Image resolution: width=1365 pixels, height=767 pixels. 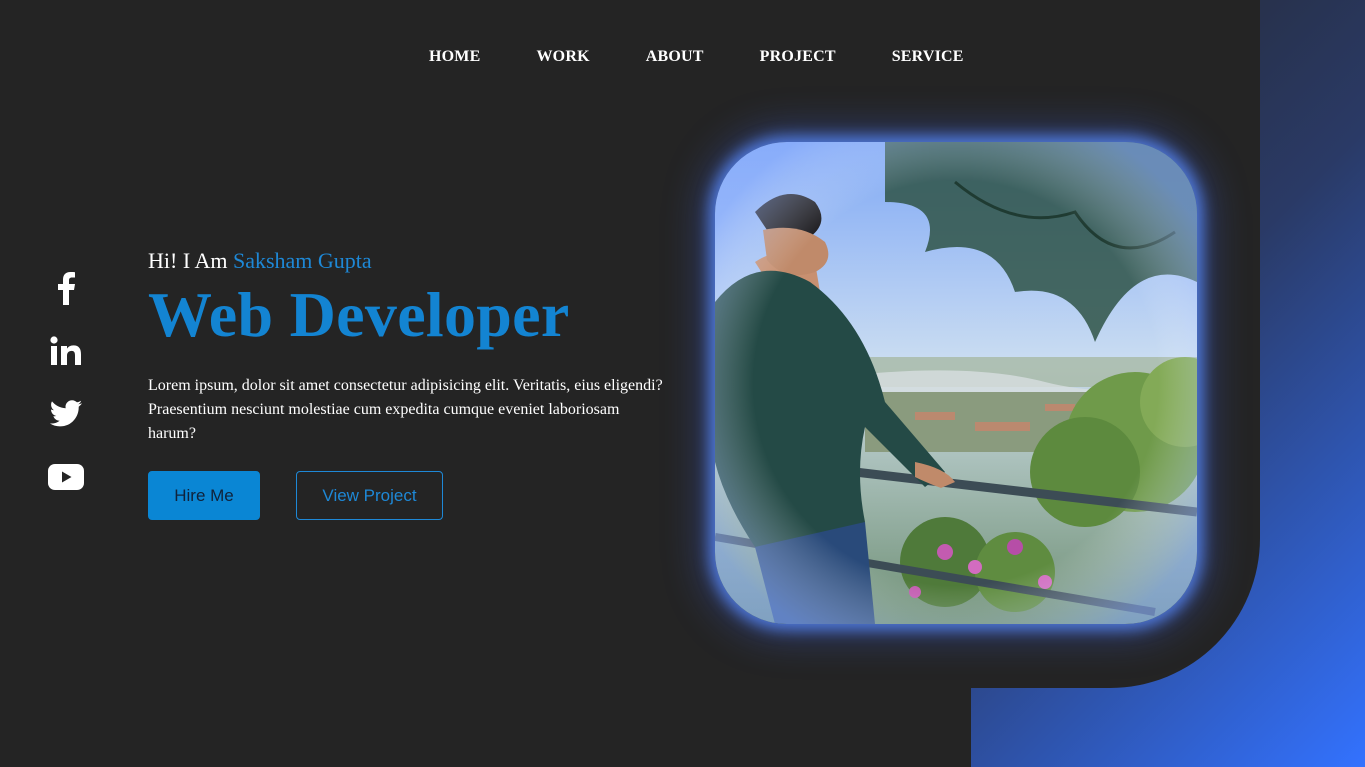 I want to click on youtube-icon, so click(x=66, y=477).